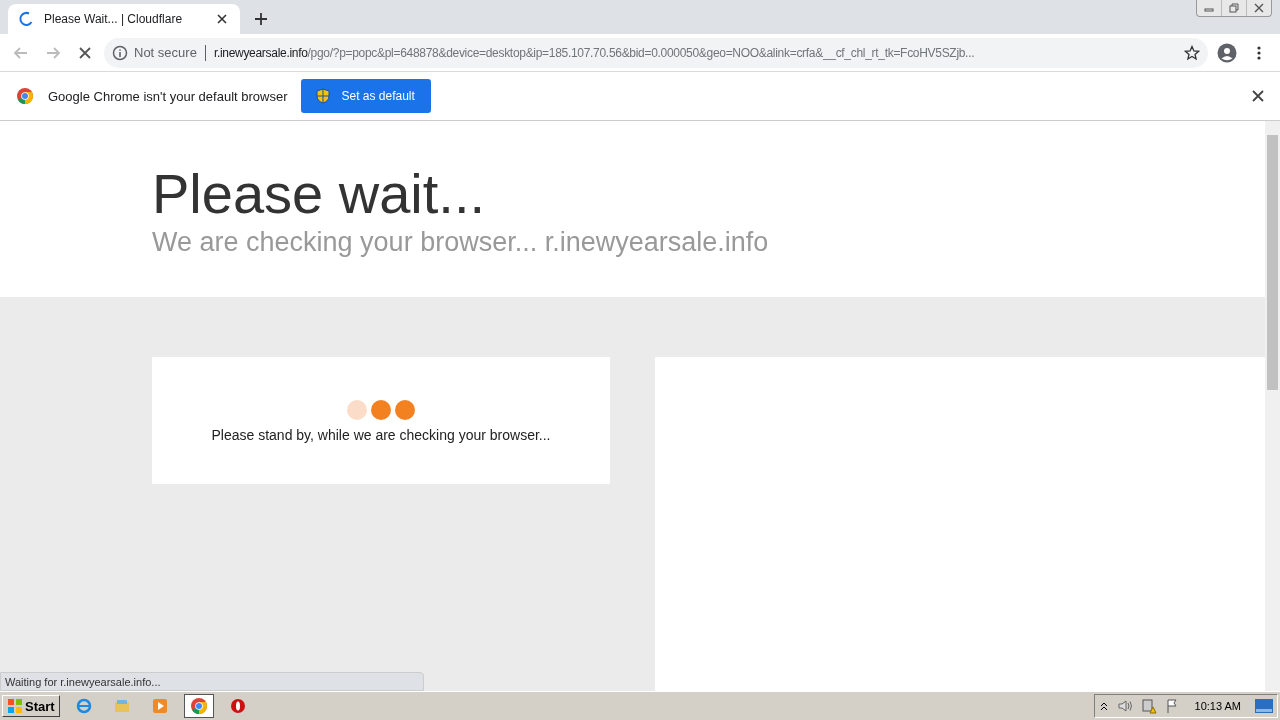 The width and height of the screenshot is (1280, 720). I want to click on chrome-taskbar-icon, so click(198, 706).